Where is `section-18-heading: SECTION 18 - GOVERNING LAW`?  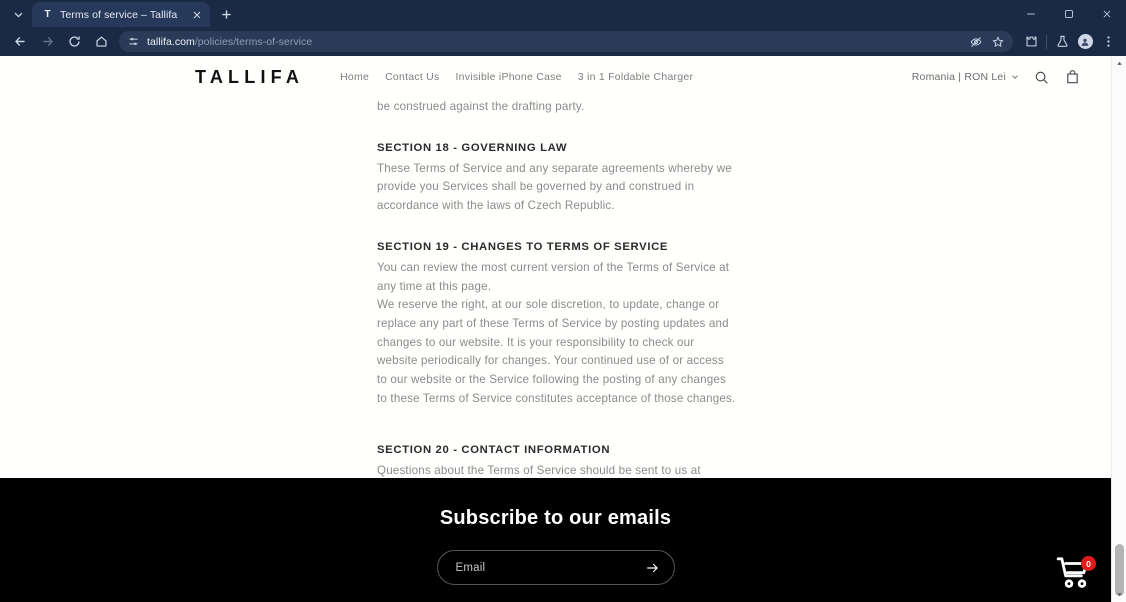 section-18-heading: SECTION 18 - GOVERNING LAW is located at coordinates (472, 147).